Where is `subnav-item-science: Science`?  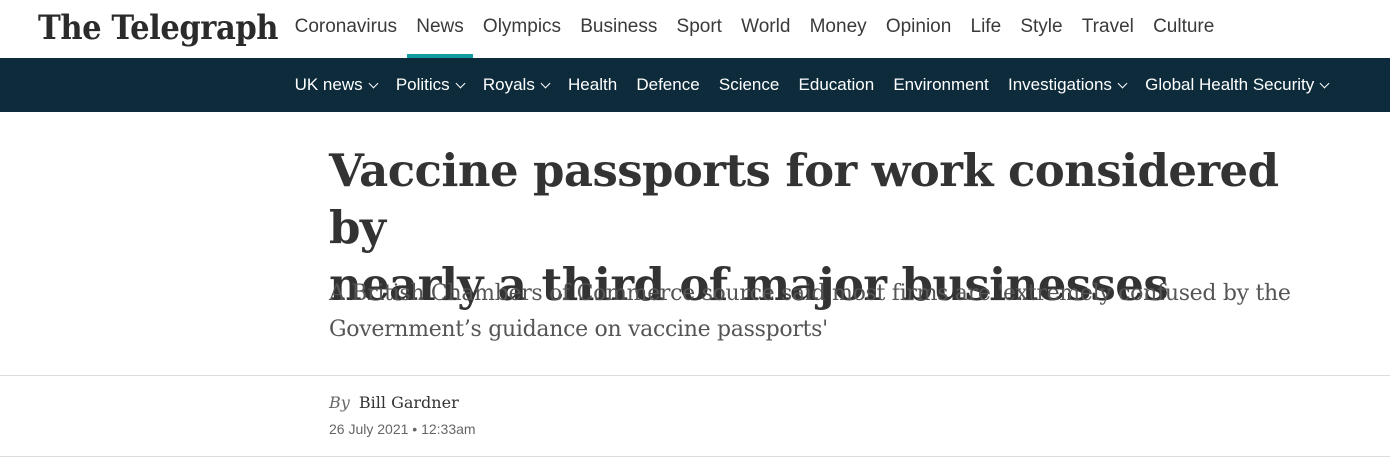
subnav-item-science: Science is located at coordinates (749, 85).